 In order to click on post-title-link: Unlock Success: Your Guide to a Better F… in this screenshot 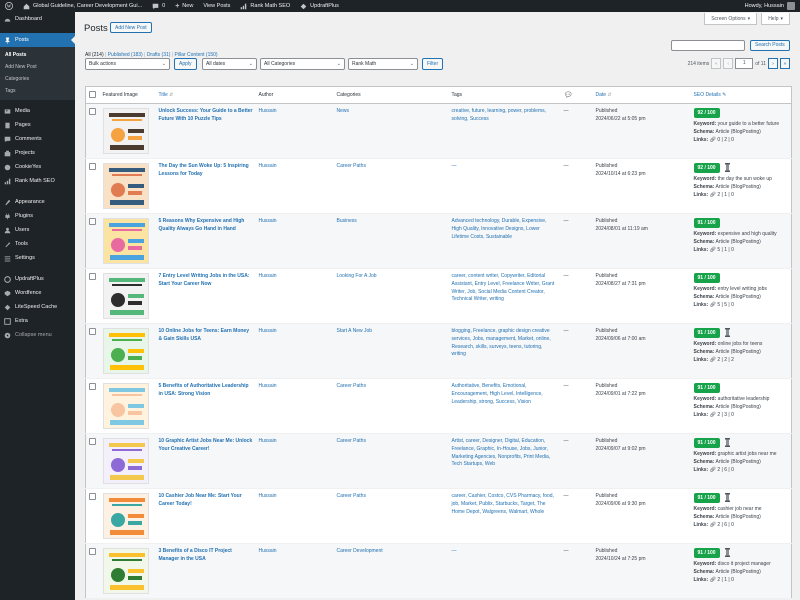, I will do `click(206, 116)`.